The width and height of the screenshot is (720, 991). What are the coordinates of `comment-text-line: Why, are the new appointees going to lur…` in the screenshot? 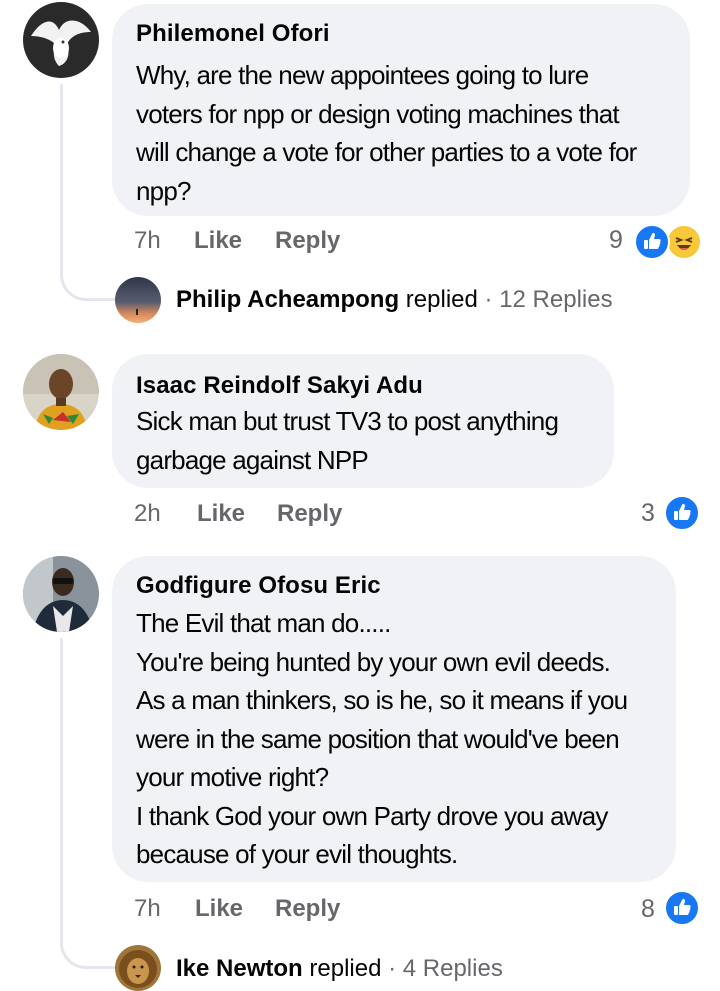 It's located at (362, 75).